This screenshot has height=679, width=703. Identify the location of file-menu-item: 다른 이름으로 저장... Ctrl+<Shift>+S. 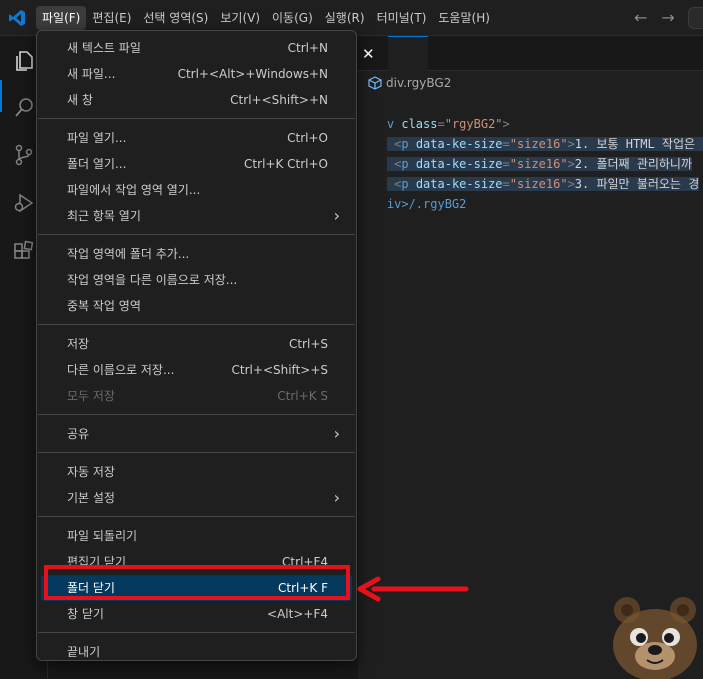
(196, 370).